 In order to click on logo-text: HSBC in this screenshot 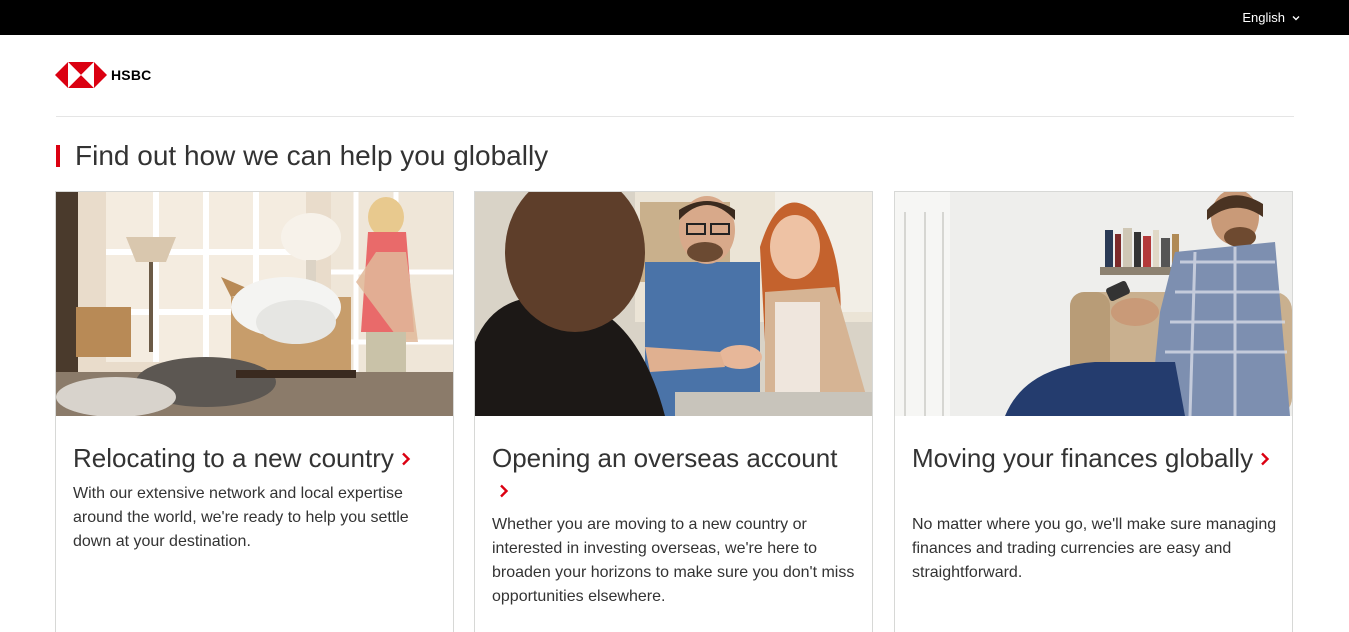, I will do `click(131, 75)`.